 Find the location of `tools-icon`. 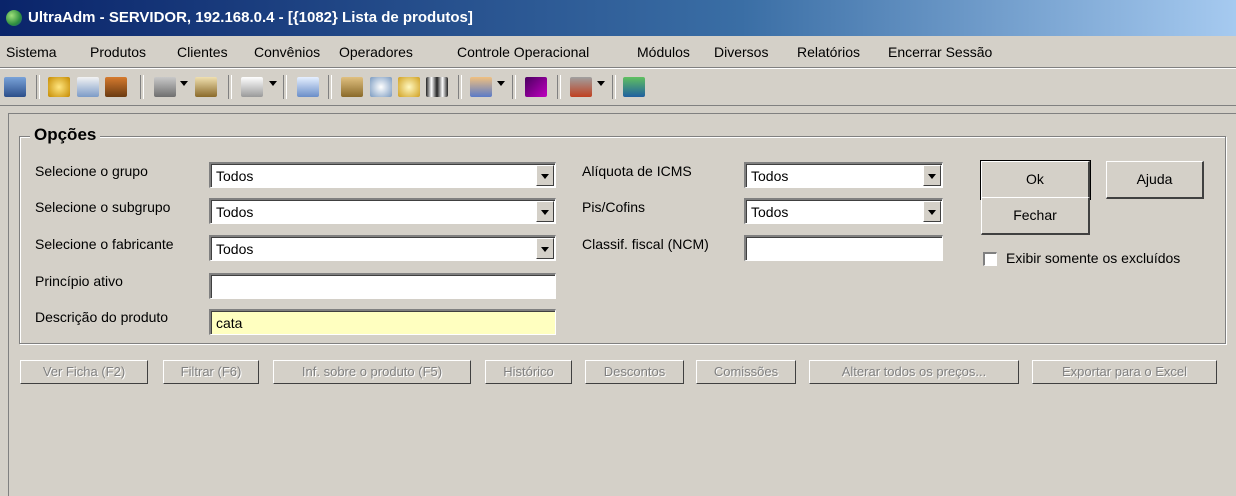

tools-icon is located at coordinates (116, 87).